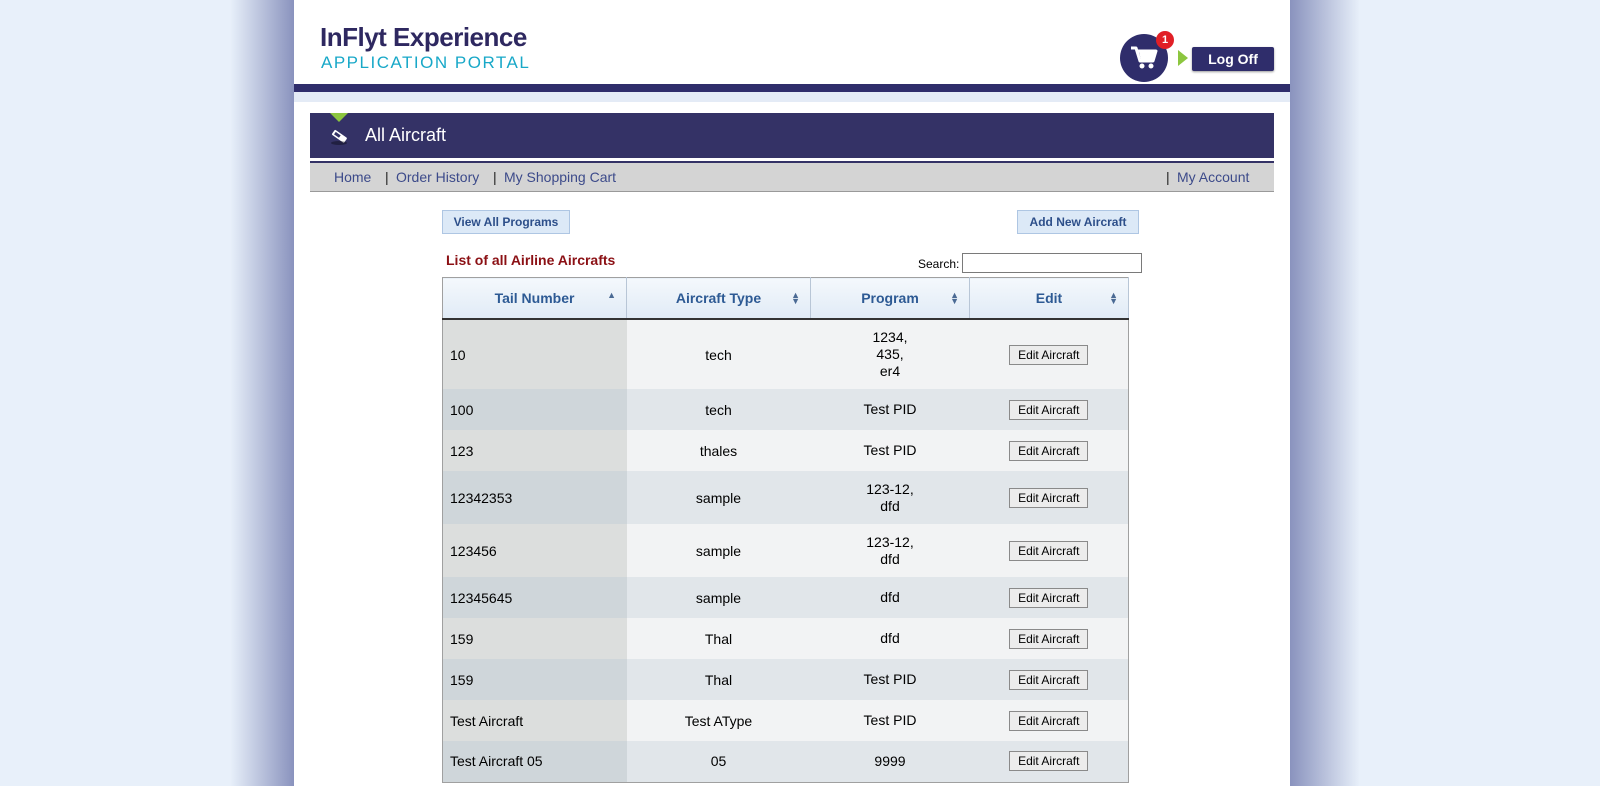 The width and height of the screenshot is (1600, 786). I want to click on cell-tail-number: 100, so click(534, 409).